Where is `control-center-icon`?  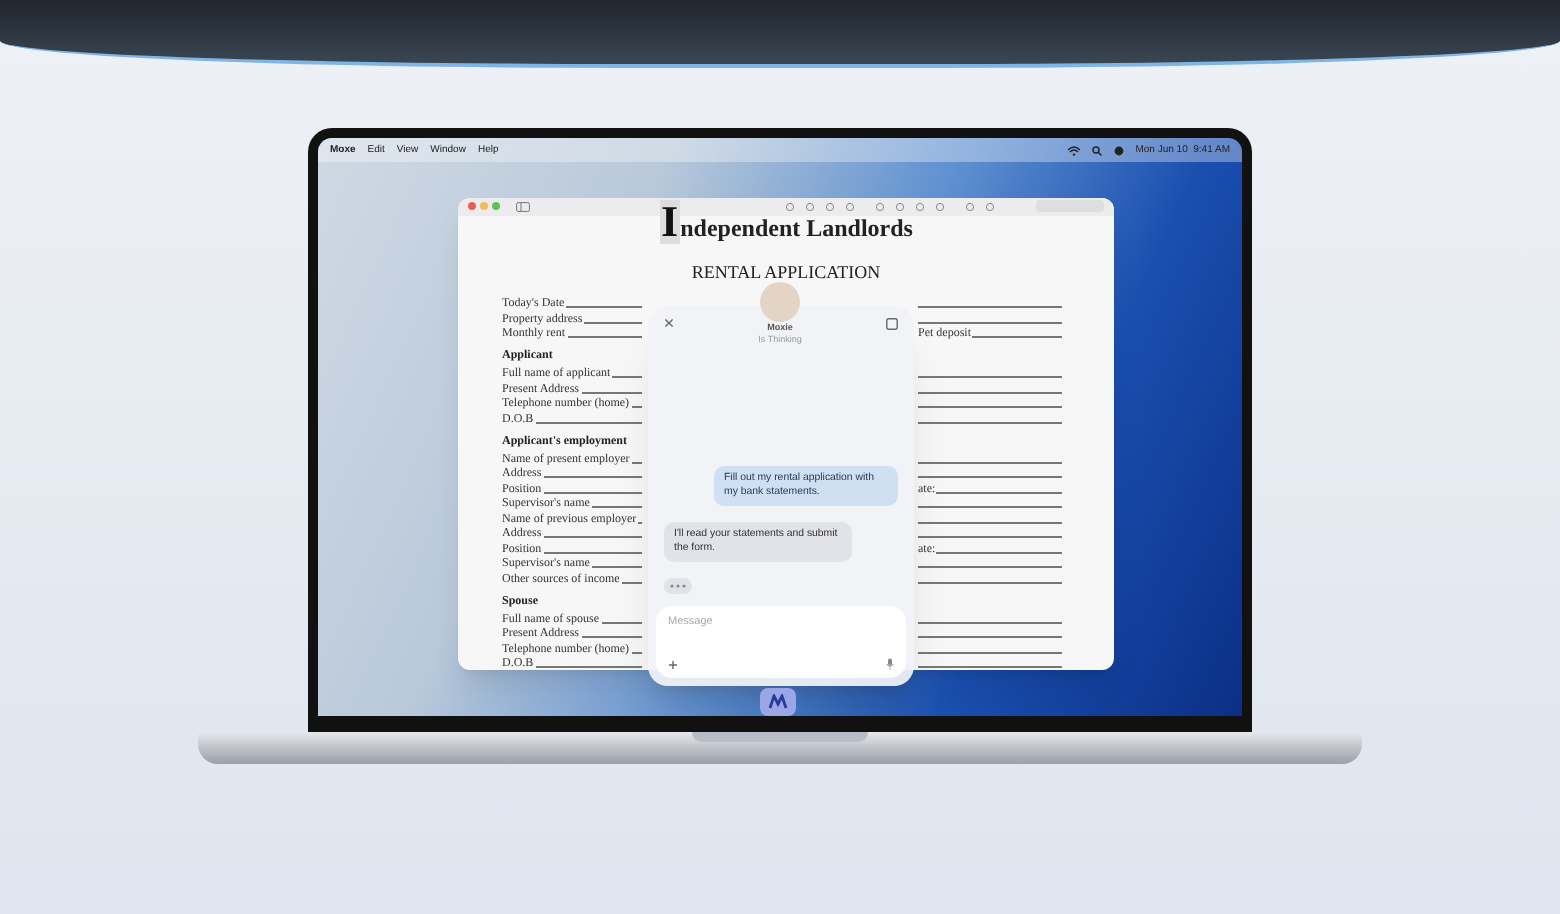
control-center-icon is located at coordinates (1118, 150).